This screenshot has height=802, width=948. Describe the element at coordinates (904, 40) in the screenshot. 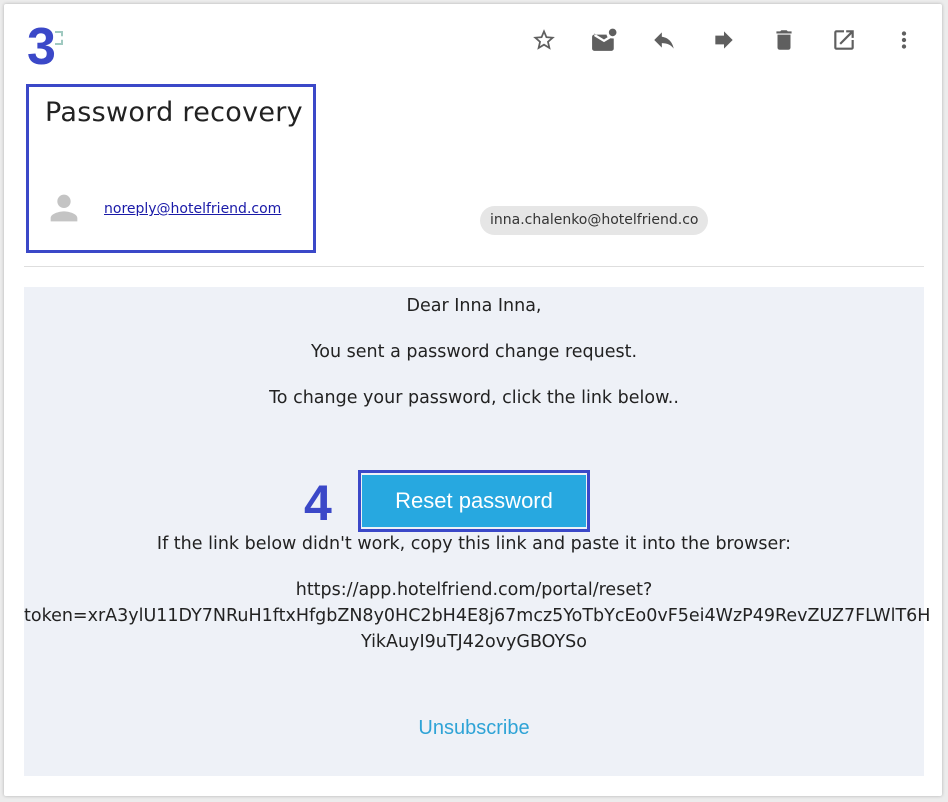

I see `more-vert-icon` at that location.